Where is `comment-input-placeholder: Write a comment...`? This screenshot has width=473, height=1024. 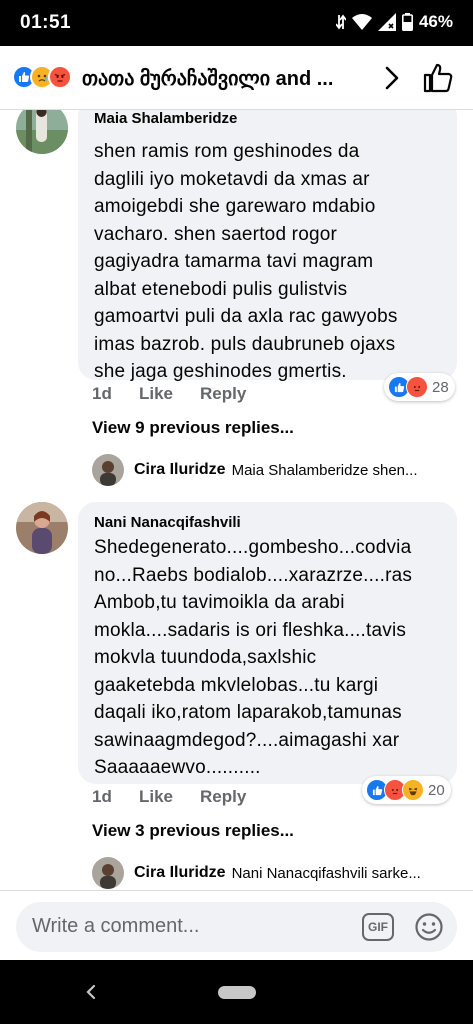
comment-input-placeholder: Write a comment... is located at coordinates (115, 926).